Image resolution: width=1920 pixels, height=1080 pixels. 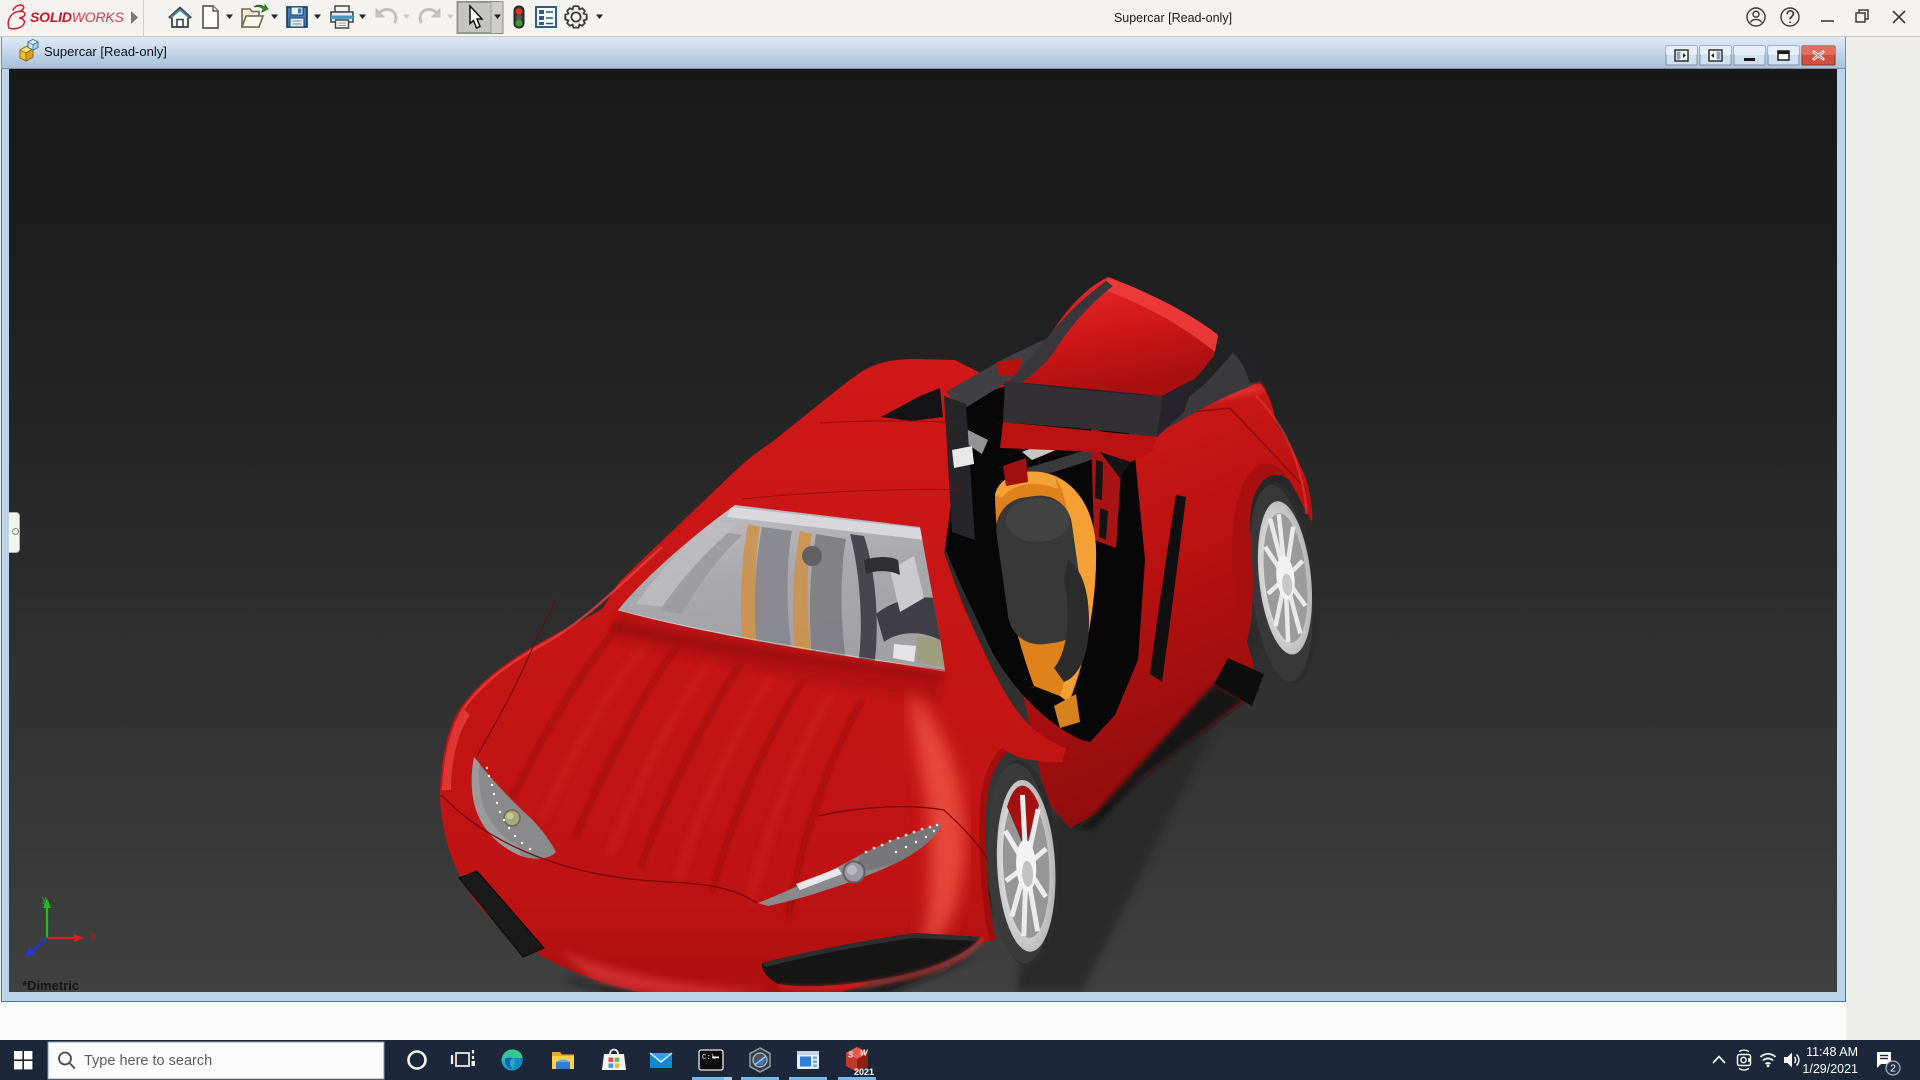 What do you see at coordinates (851, 1055) in the screenshot?
I see `svg-text: S` at bounding box center [851, 1055].